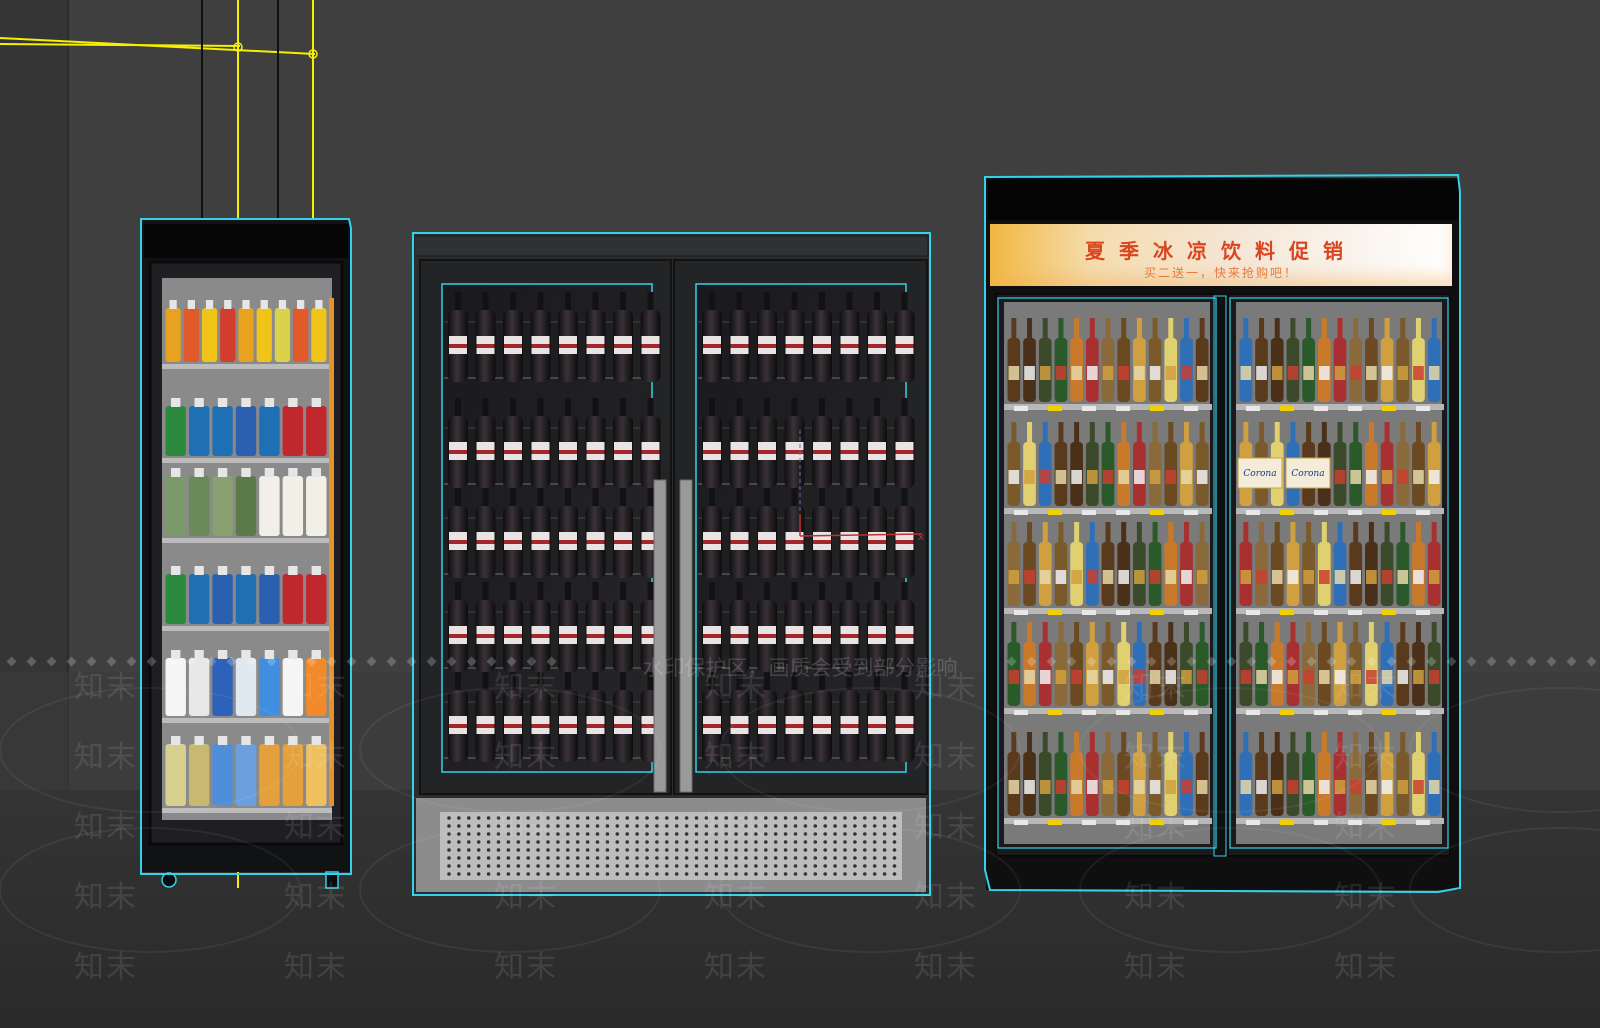  I want to click on cooler-top-rail, so click(671, 246).